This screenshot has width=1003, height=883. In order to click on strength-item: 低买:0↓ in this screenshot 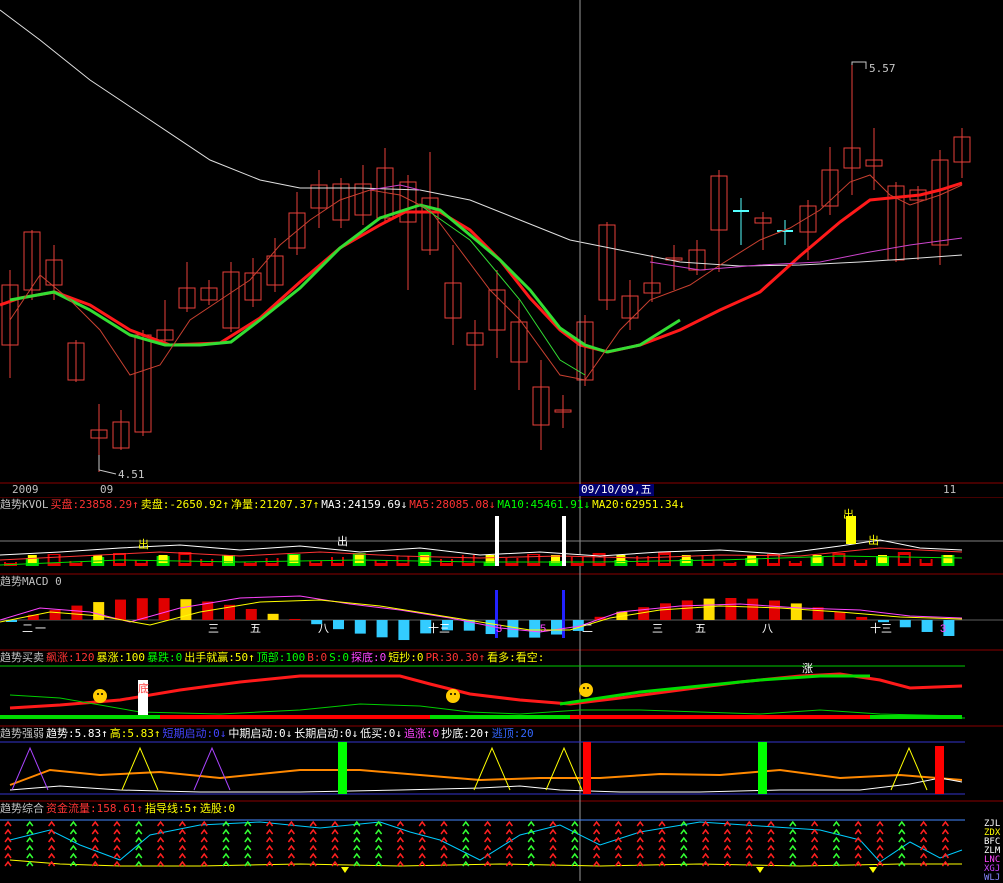, I will do `click(381, 733)`.